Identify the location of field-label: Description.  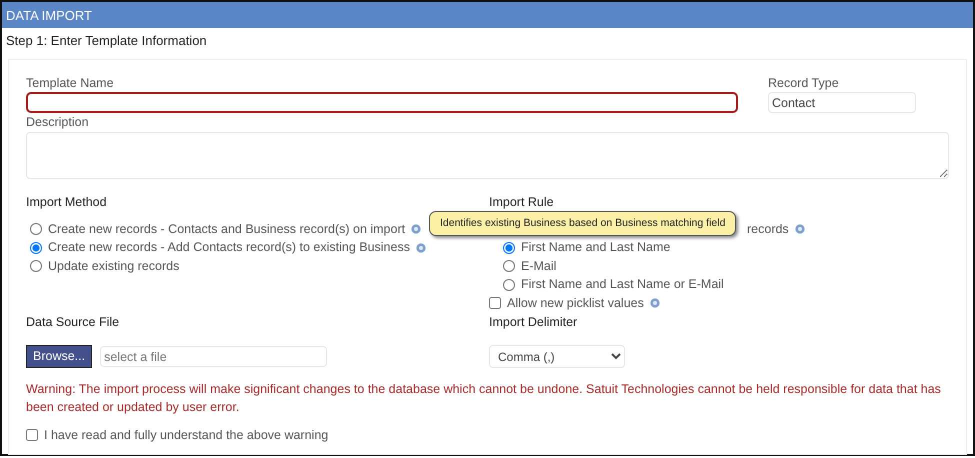
(57, 123).